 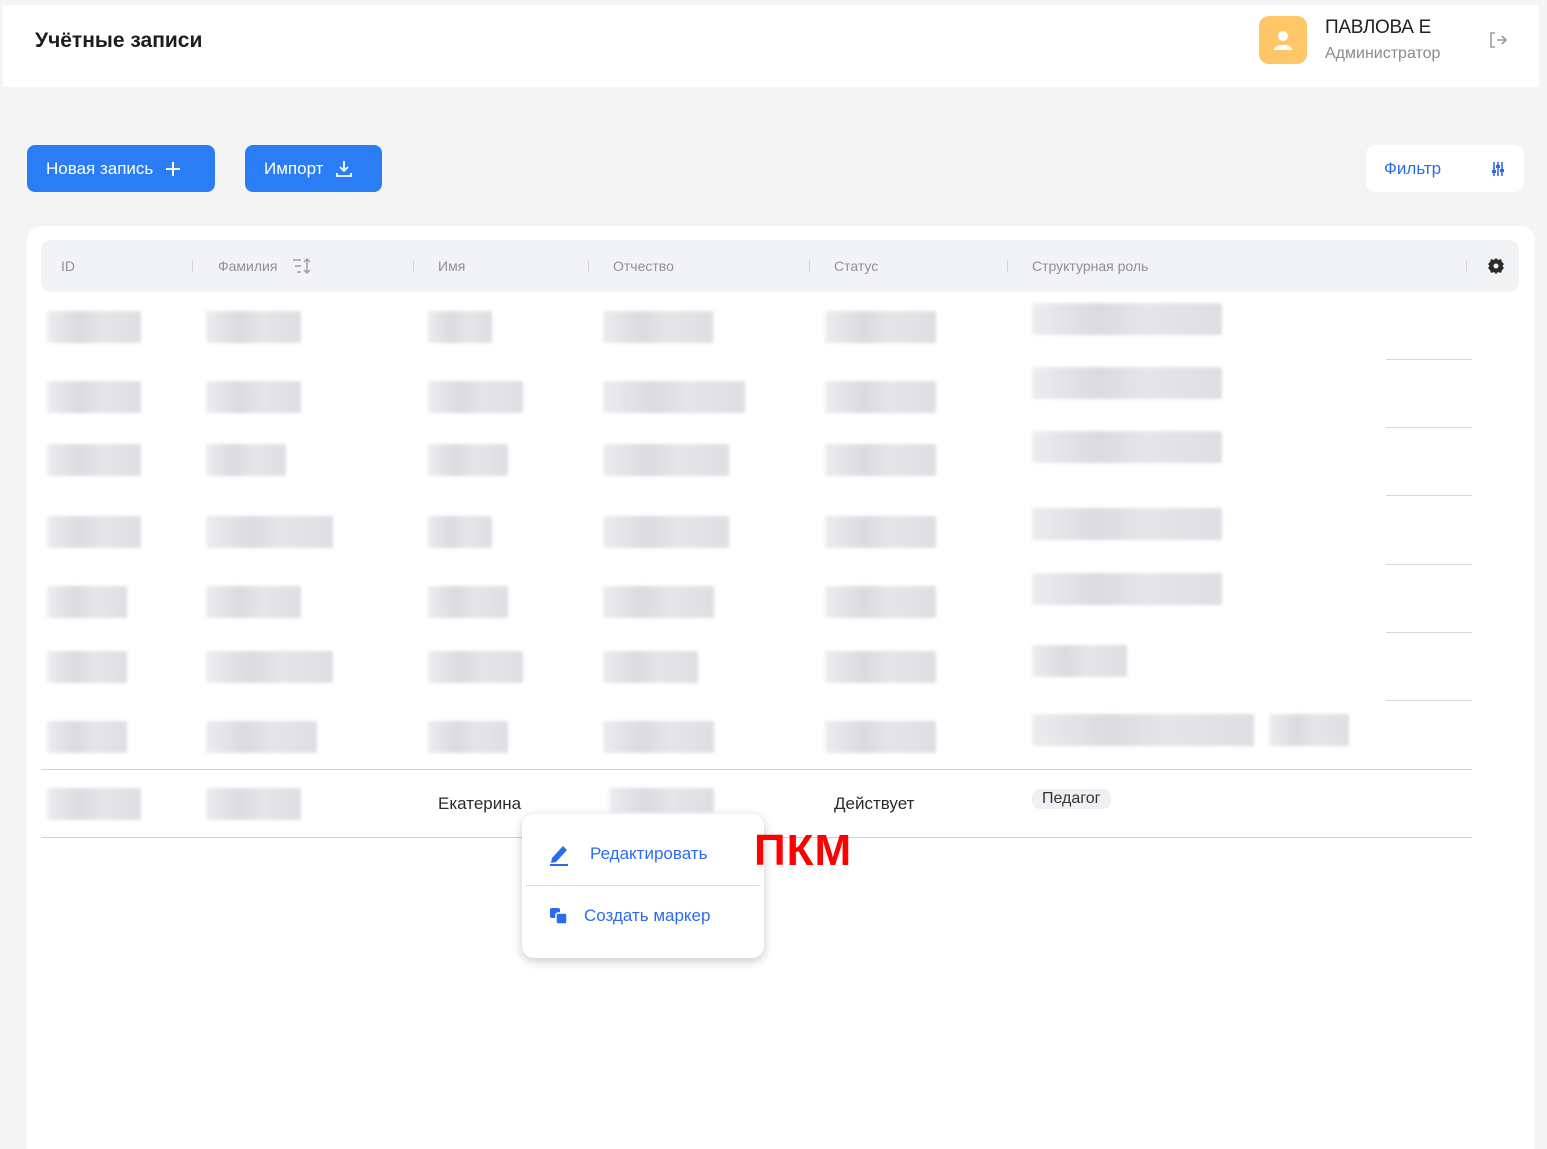 I want to click on import-label: Импорт, so click(x=294, y=168).